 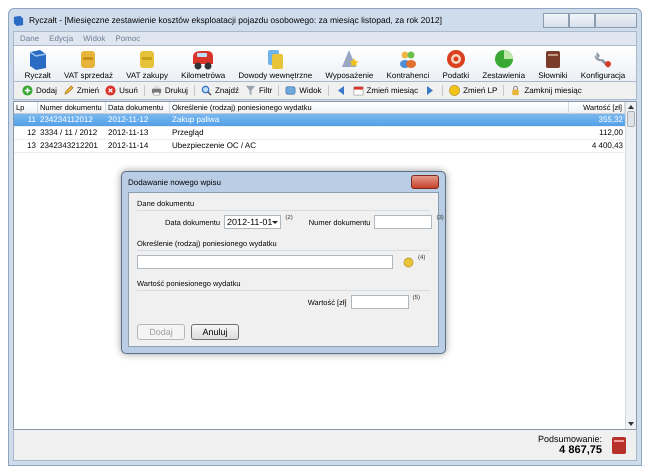 What do you see at coordinates (630, 265) in the screenshot?
I see `scrollbar` at bounding box center [630, 265].